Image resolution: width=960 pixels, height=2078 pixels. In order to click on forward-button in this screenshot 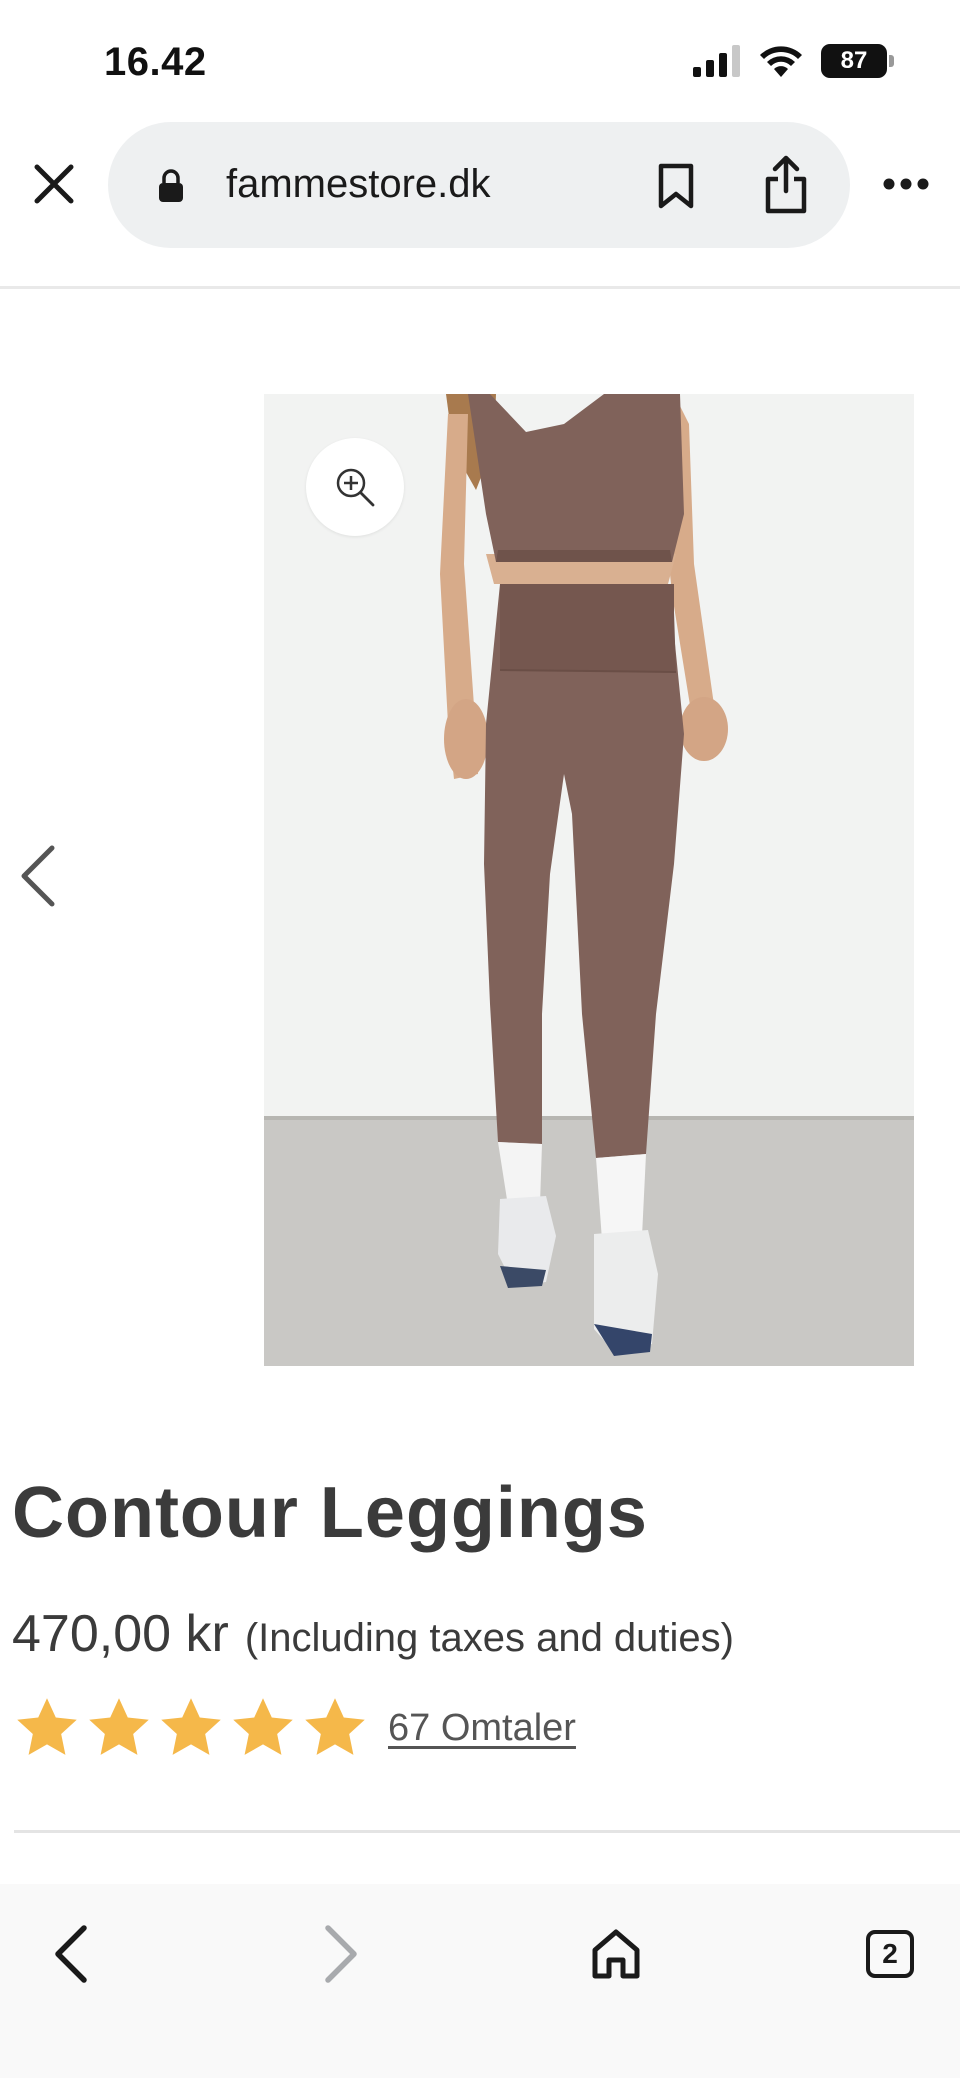, I will do `click(342, 1954)`.